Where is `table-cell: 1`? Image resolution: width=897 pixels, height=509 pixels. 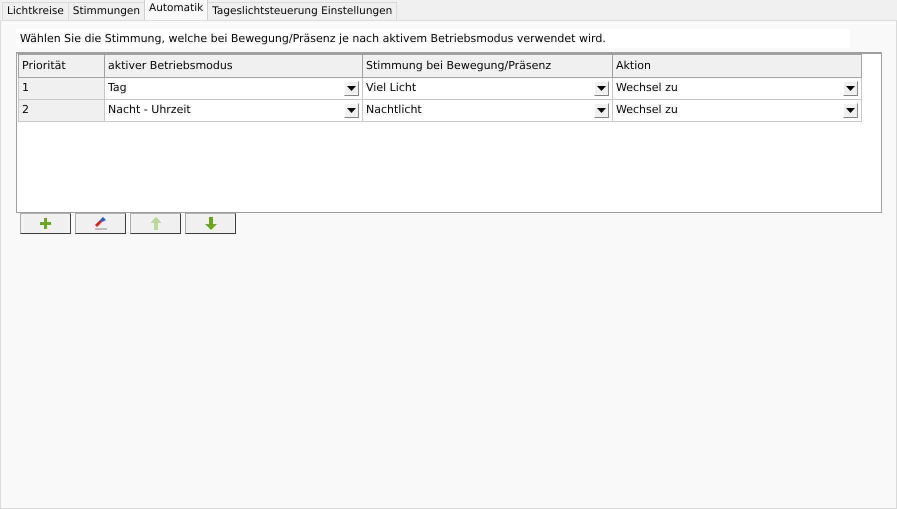 table-cell: 1 is located at coordinates (61, 89).